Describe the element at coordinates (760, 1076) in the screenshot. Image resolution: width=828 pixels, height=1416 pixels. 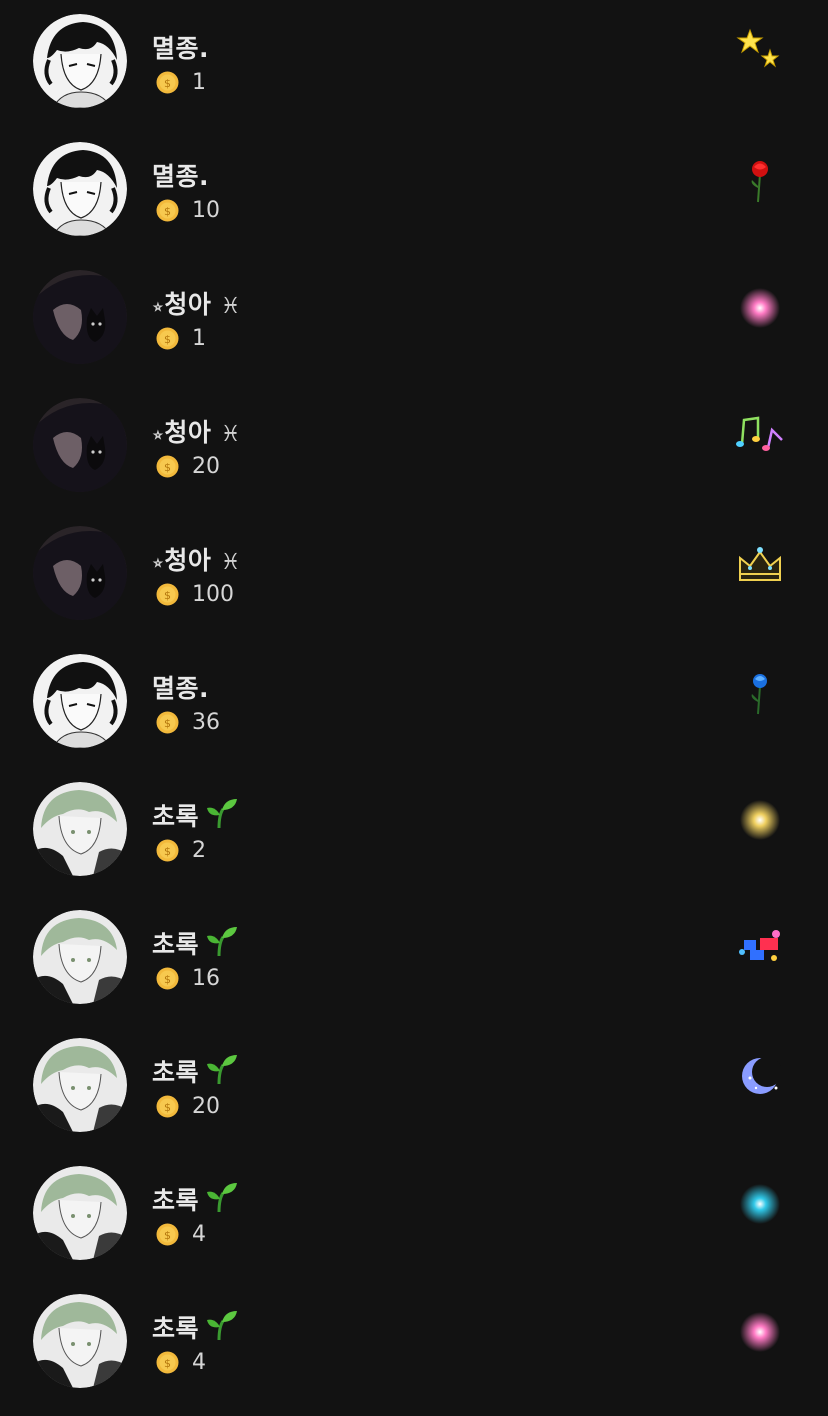
I see `moon-icon` at that location.